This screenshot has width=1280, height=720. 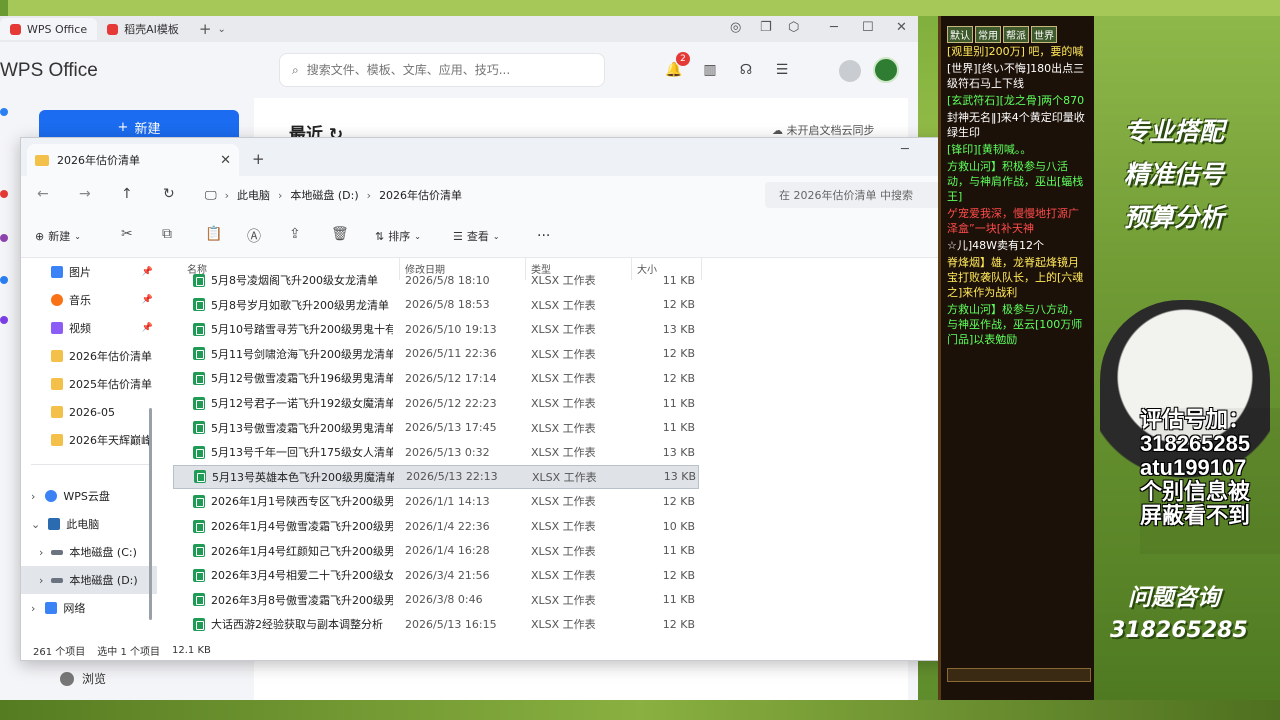 What do you see at coordinates (295, 234) in the screenshot?
I see `share-icon: ⇪` at bounding box center [295, 234].